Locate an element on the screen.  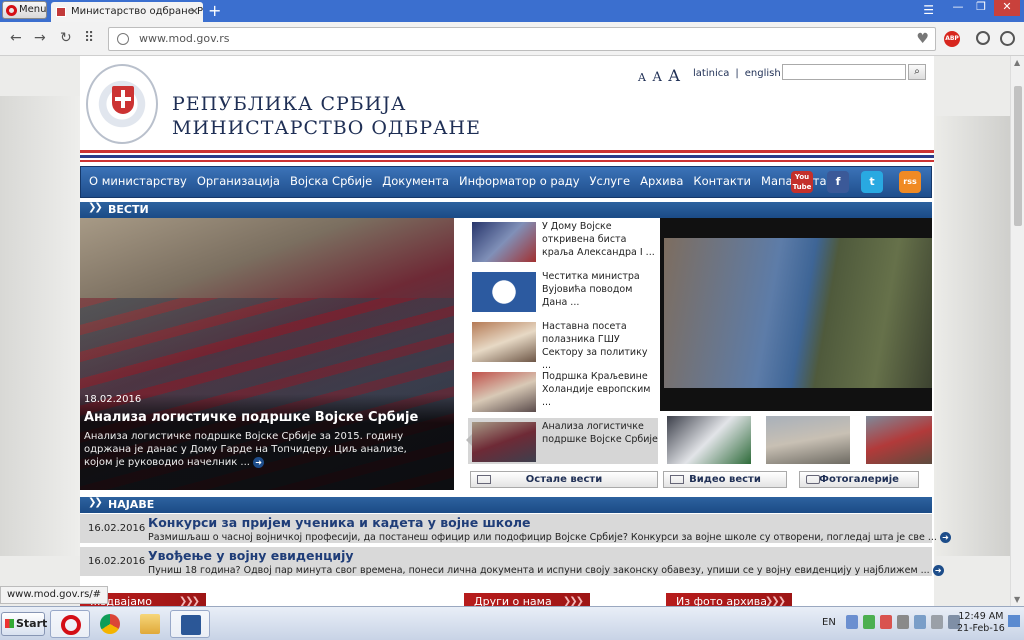
font-size-medium: A is located at coordinates (656, 77).